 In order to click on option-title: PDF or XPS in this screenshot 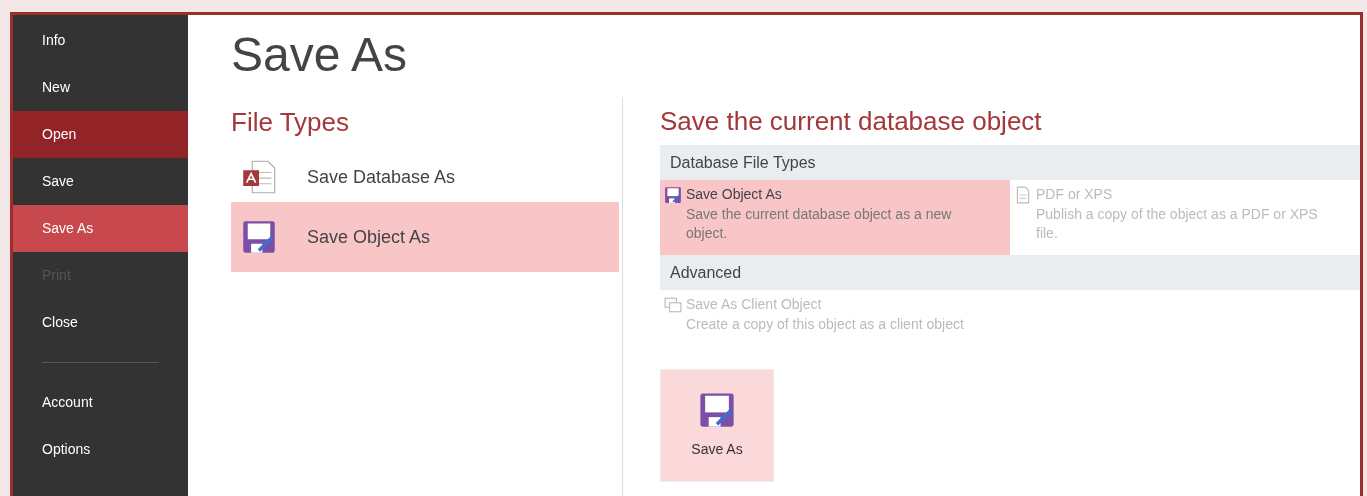, I will do `click(1075, 194)`.